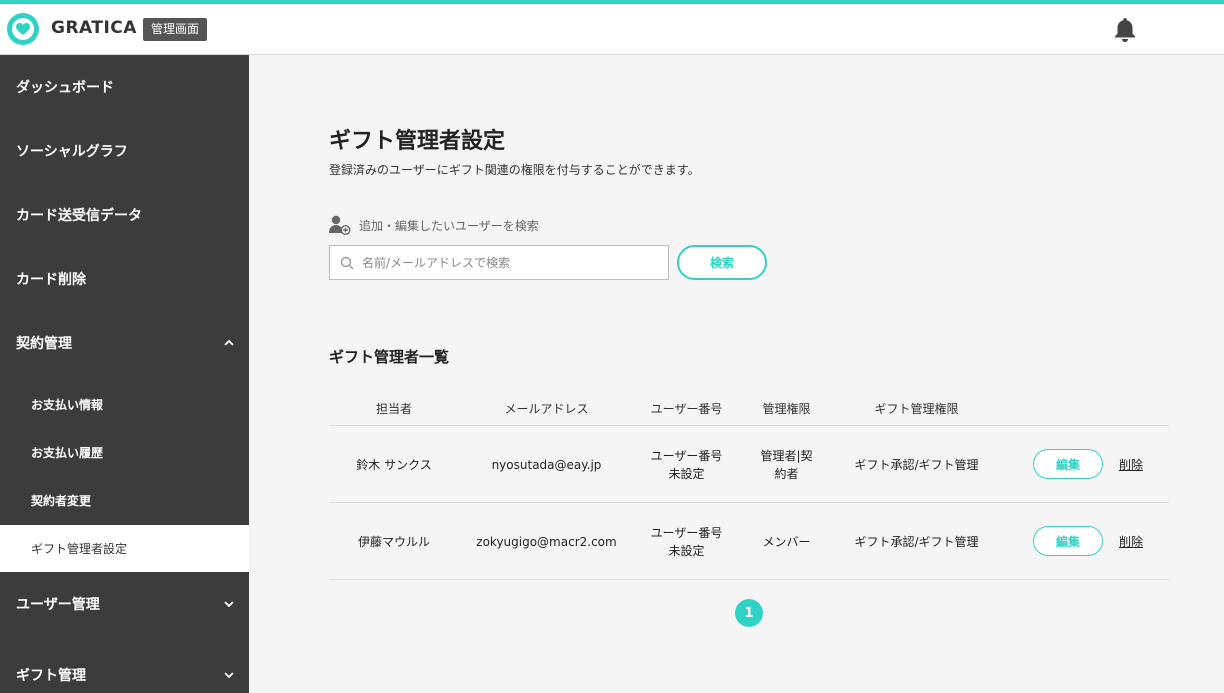  I want to click on sidebar-item-label: ギフト管理者設定, so click(79, 549).